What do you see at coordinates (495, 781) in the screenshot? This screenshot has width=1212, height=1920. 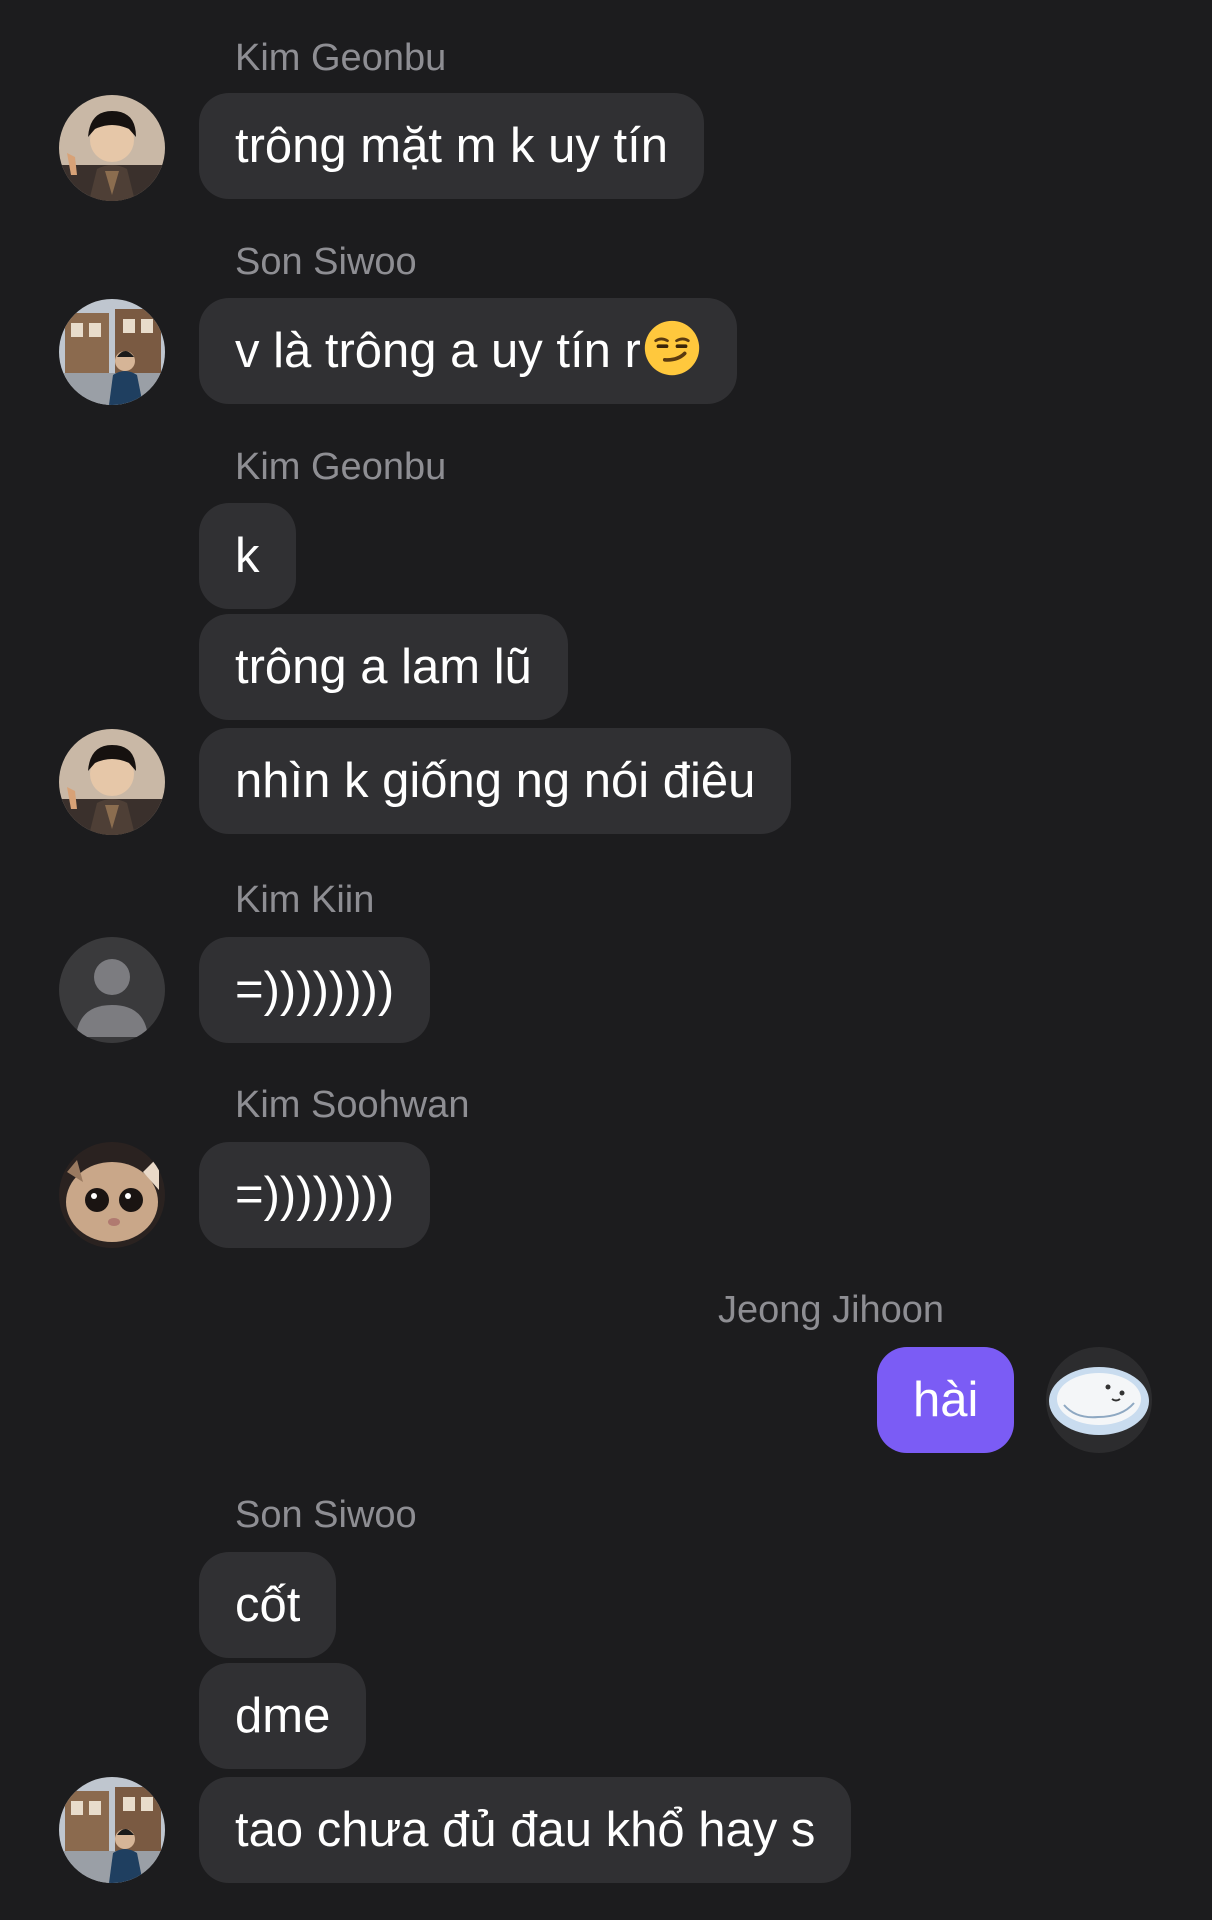 I see `message-bubble: nhìn k giống ng nói điêu` at bounding box center [495, 781].